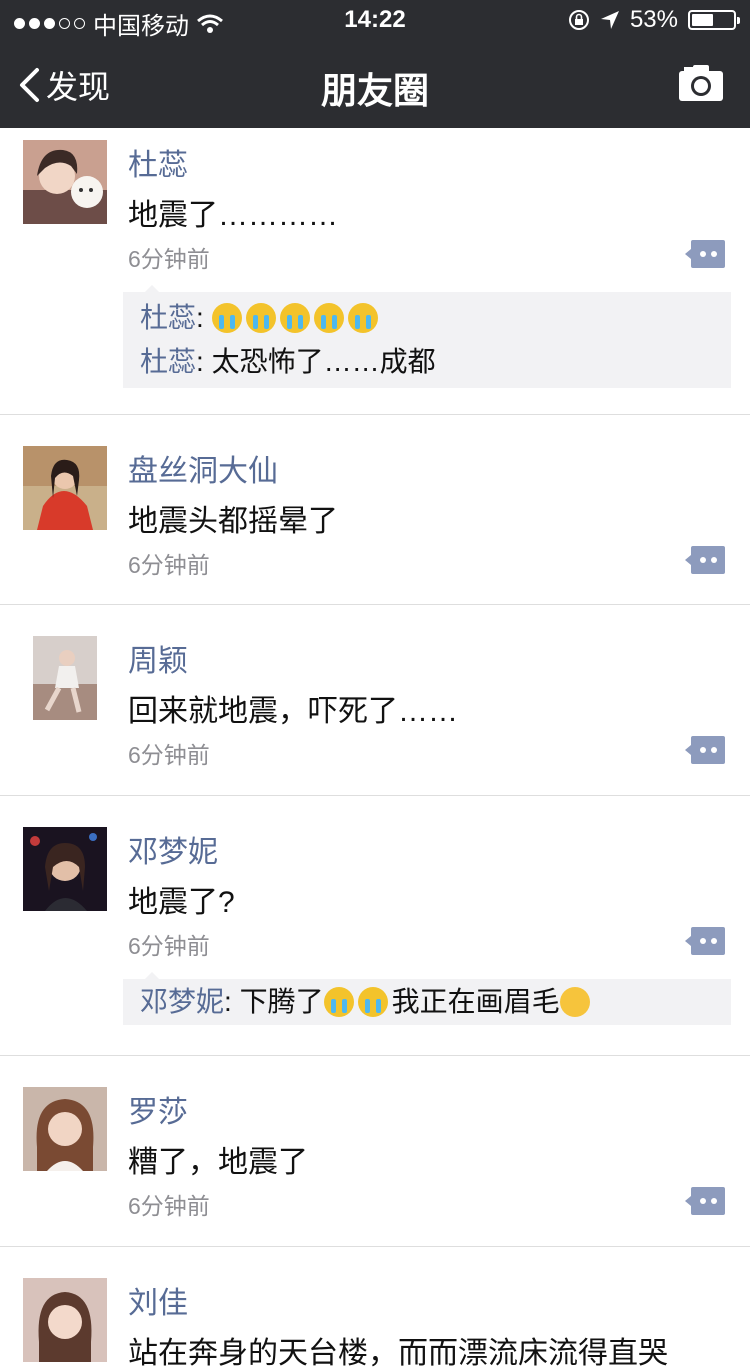 The image size is (750, 1372). I want to click on author-name: 盘丝洞大仙, so click(203, 468).